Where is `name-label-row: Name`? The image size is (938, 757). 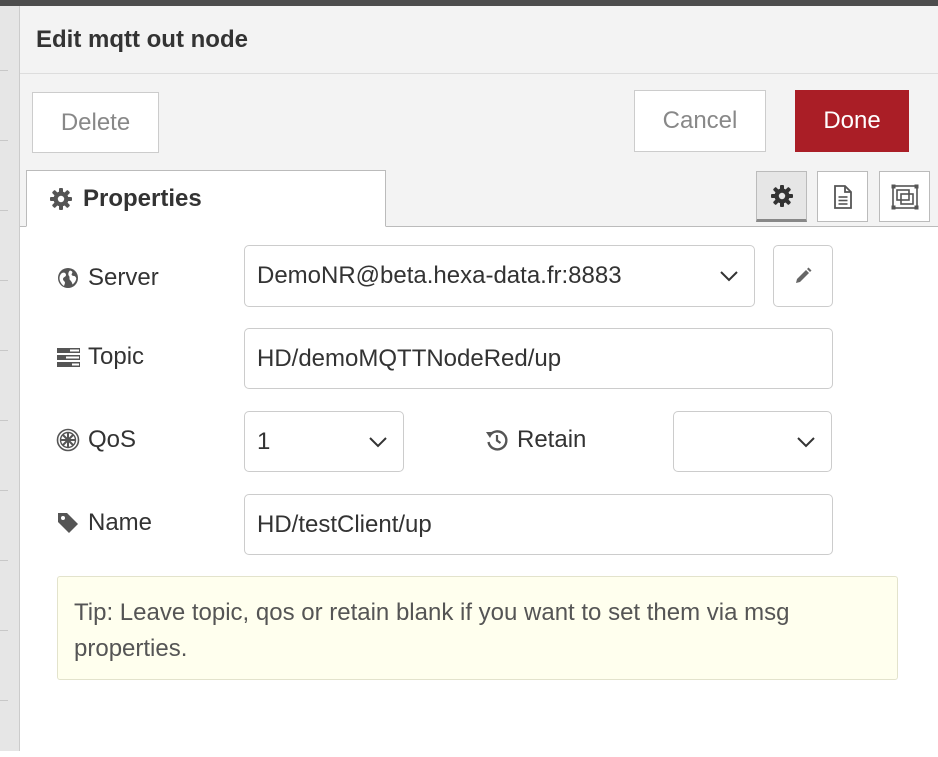
name-label-row: Name is located at coordinates (104, 523).